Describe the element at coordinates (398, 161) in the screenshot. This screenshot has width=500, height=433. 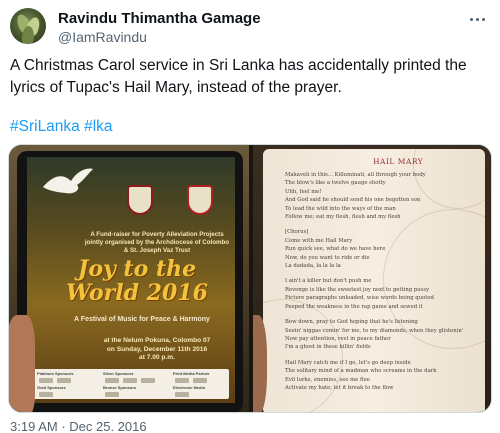
I see `lyrics-heading: HAIL MARY` at that location.